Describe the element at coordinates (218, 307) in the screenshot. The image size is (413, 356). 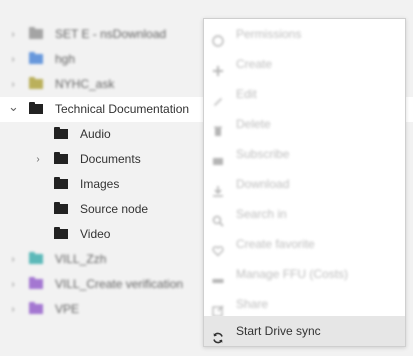
I see `share-icon` at that location.